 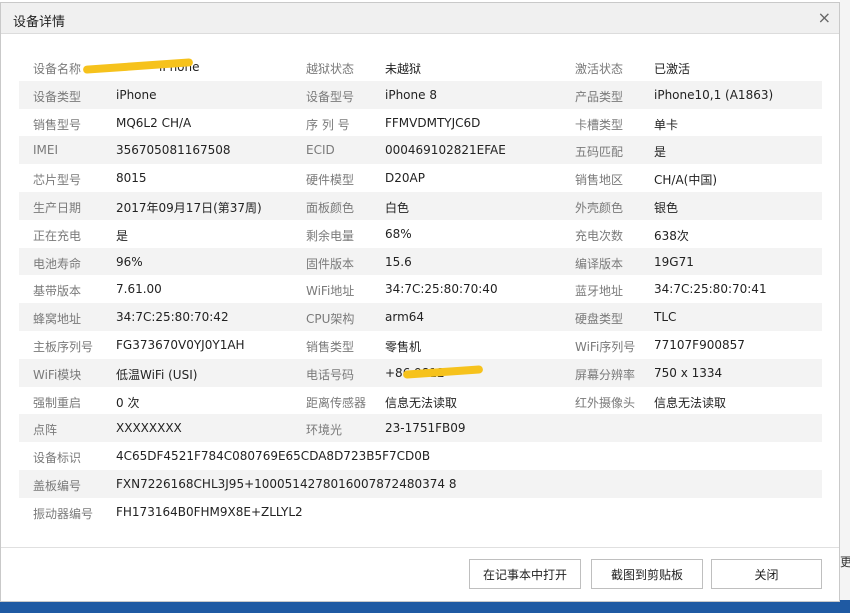 I want to click on field-value: 低温WiFi (USI), so click(x=157, y=374).